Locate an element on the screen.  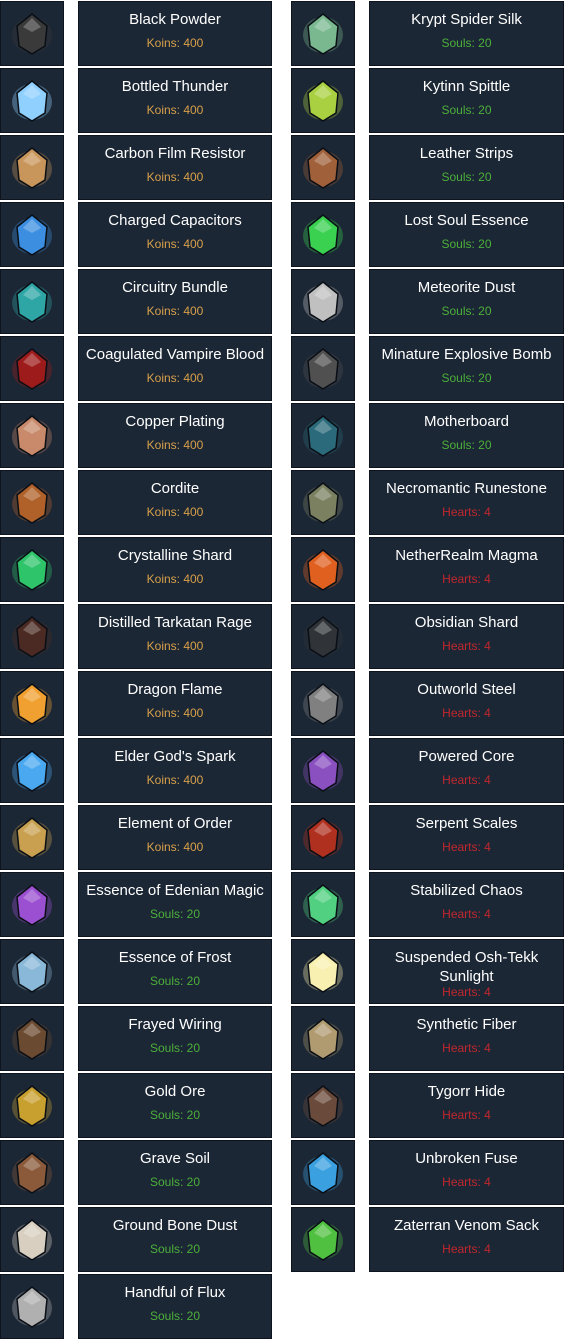
item-card: Zaterran Venom Sack Hearts: 4 is located at coordinates (466, 1239).